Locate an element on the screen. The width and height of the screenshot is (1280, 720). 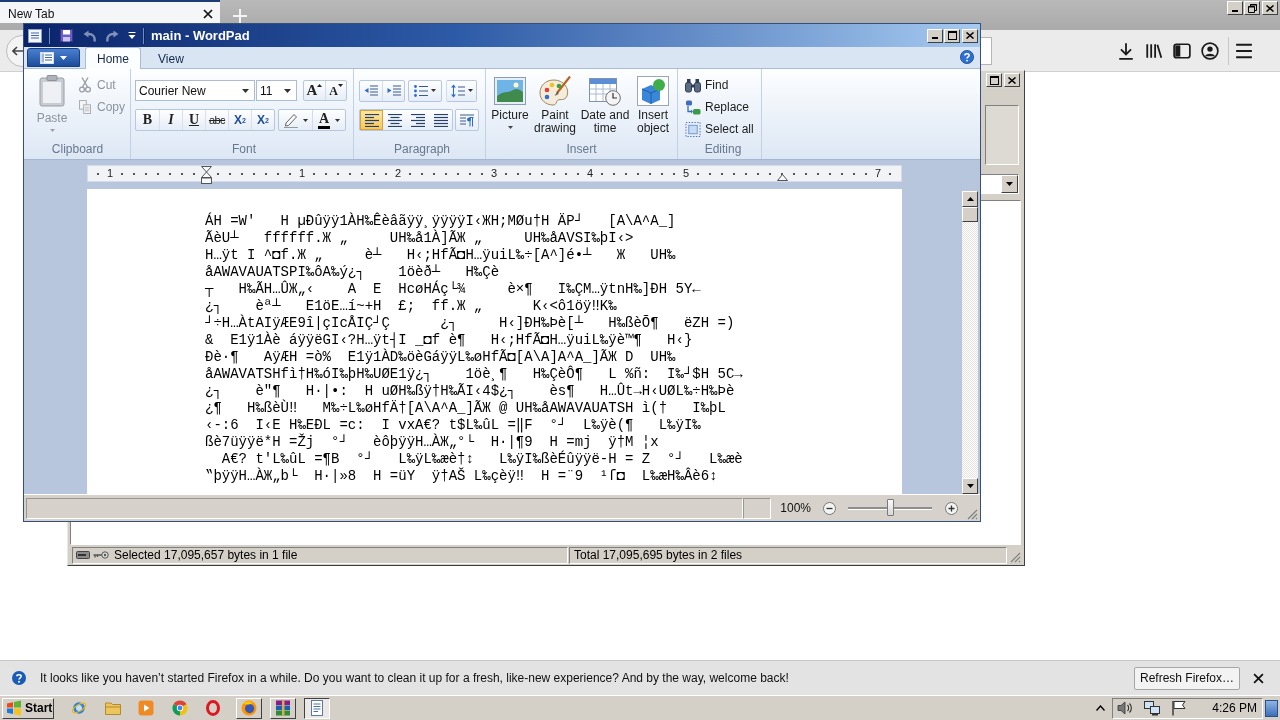
grow-font-button: A is located at coordinates (314, 90).